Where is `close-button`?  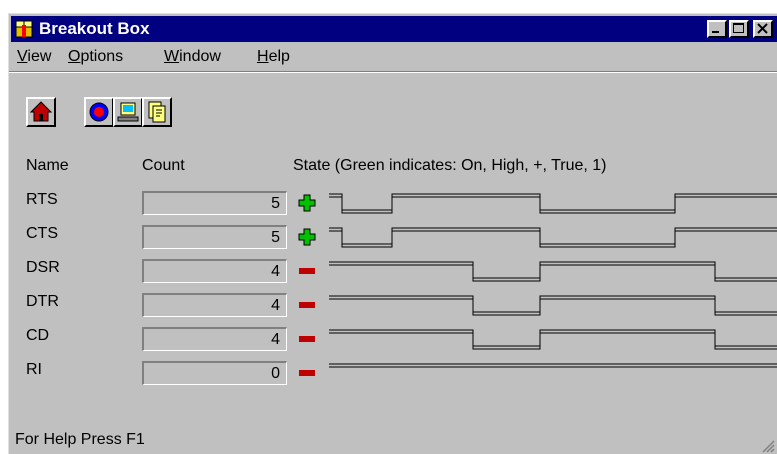 close-button is located at coordinates (763, 29).